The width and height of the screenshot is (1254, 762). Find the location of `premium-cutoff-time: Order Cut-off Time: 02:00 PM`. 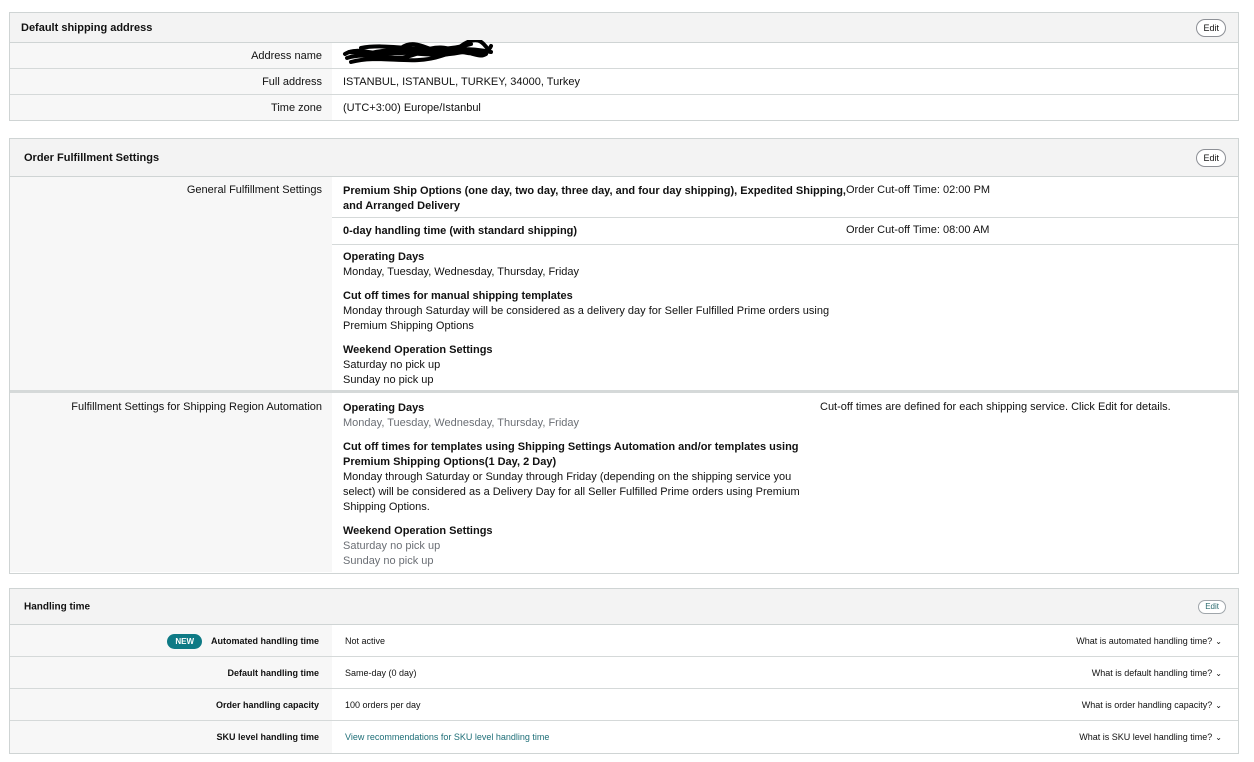

premium-cutoff-time: Order Cut-off Time: 02:00 PM is located at coordinates (918, 190).